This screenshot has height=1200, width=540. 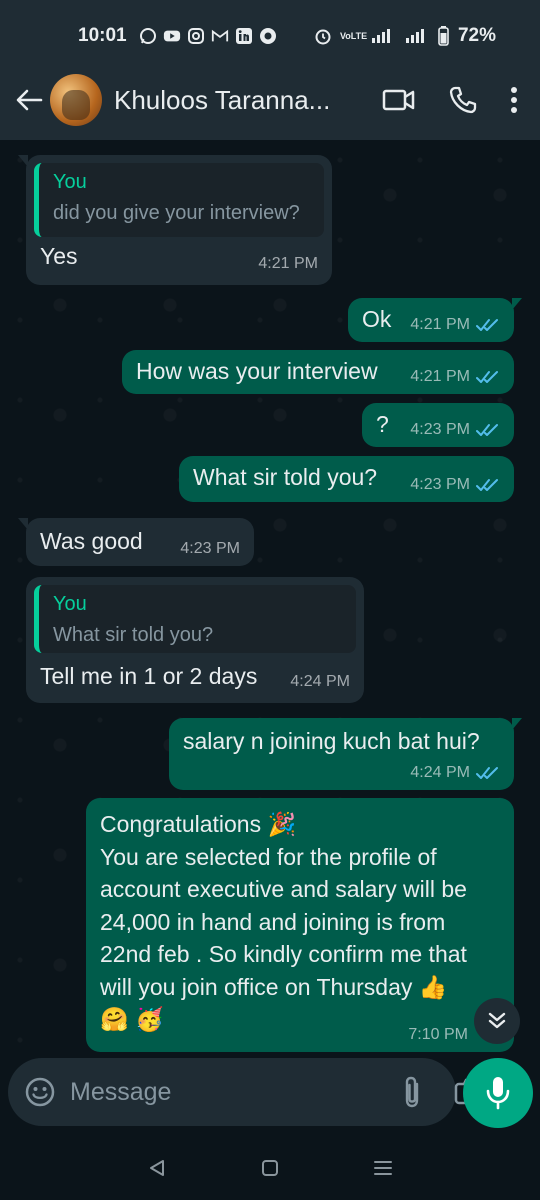 I want to click on message-input, so click(x=231, y=1092).